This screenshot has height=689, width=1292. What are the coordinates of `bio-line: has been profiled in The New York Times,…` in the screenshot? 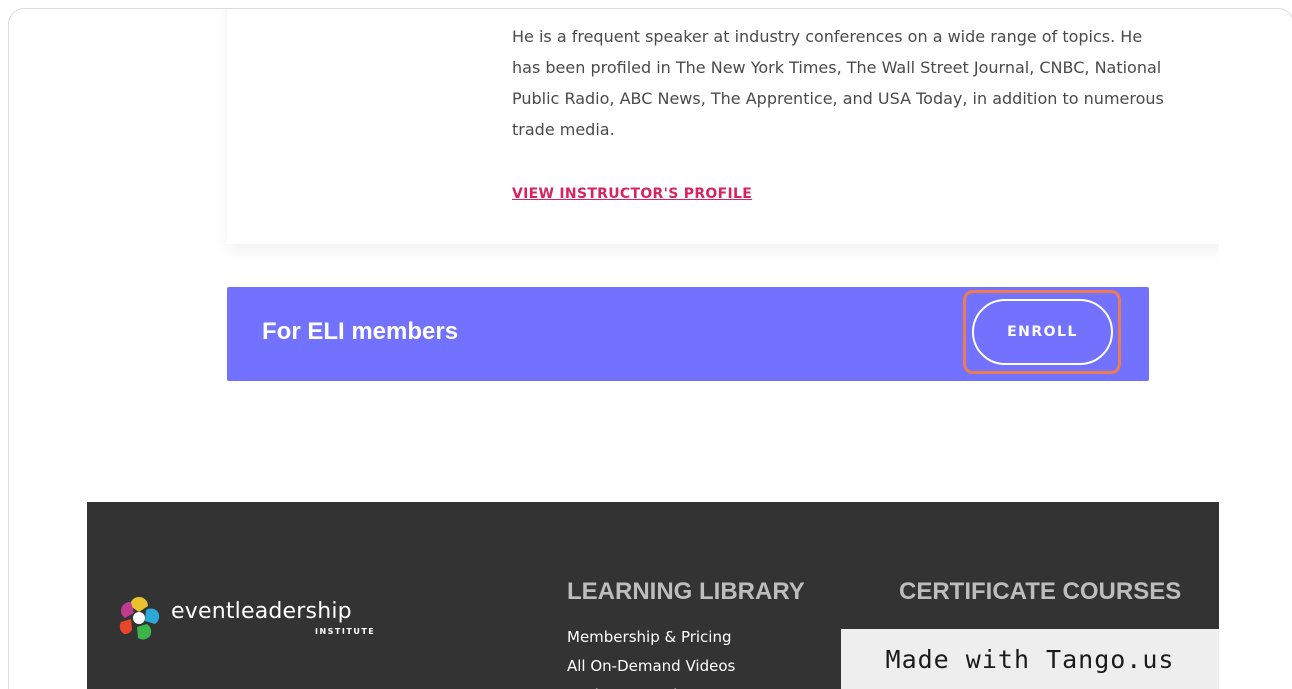 It's located at (837, 67).